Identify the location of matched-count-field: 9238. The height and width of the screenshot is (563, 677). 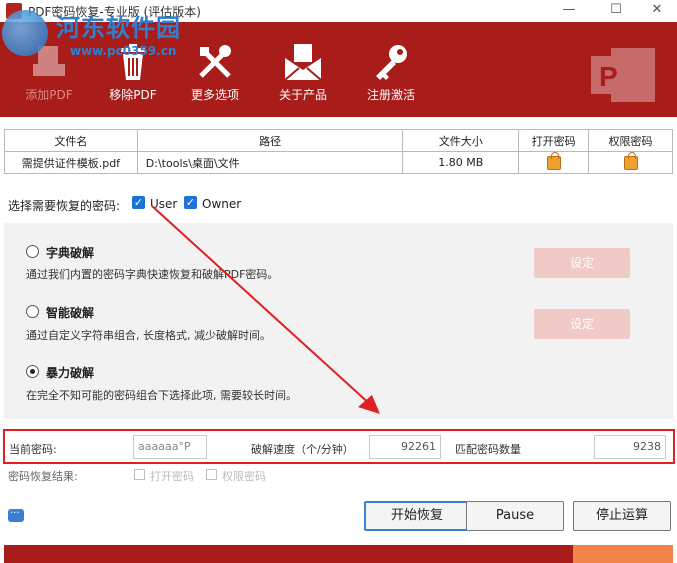
(630, 447).